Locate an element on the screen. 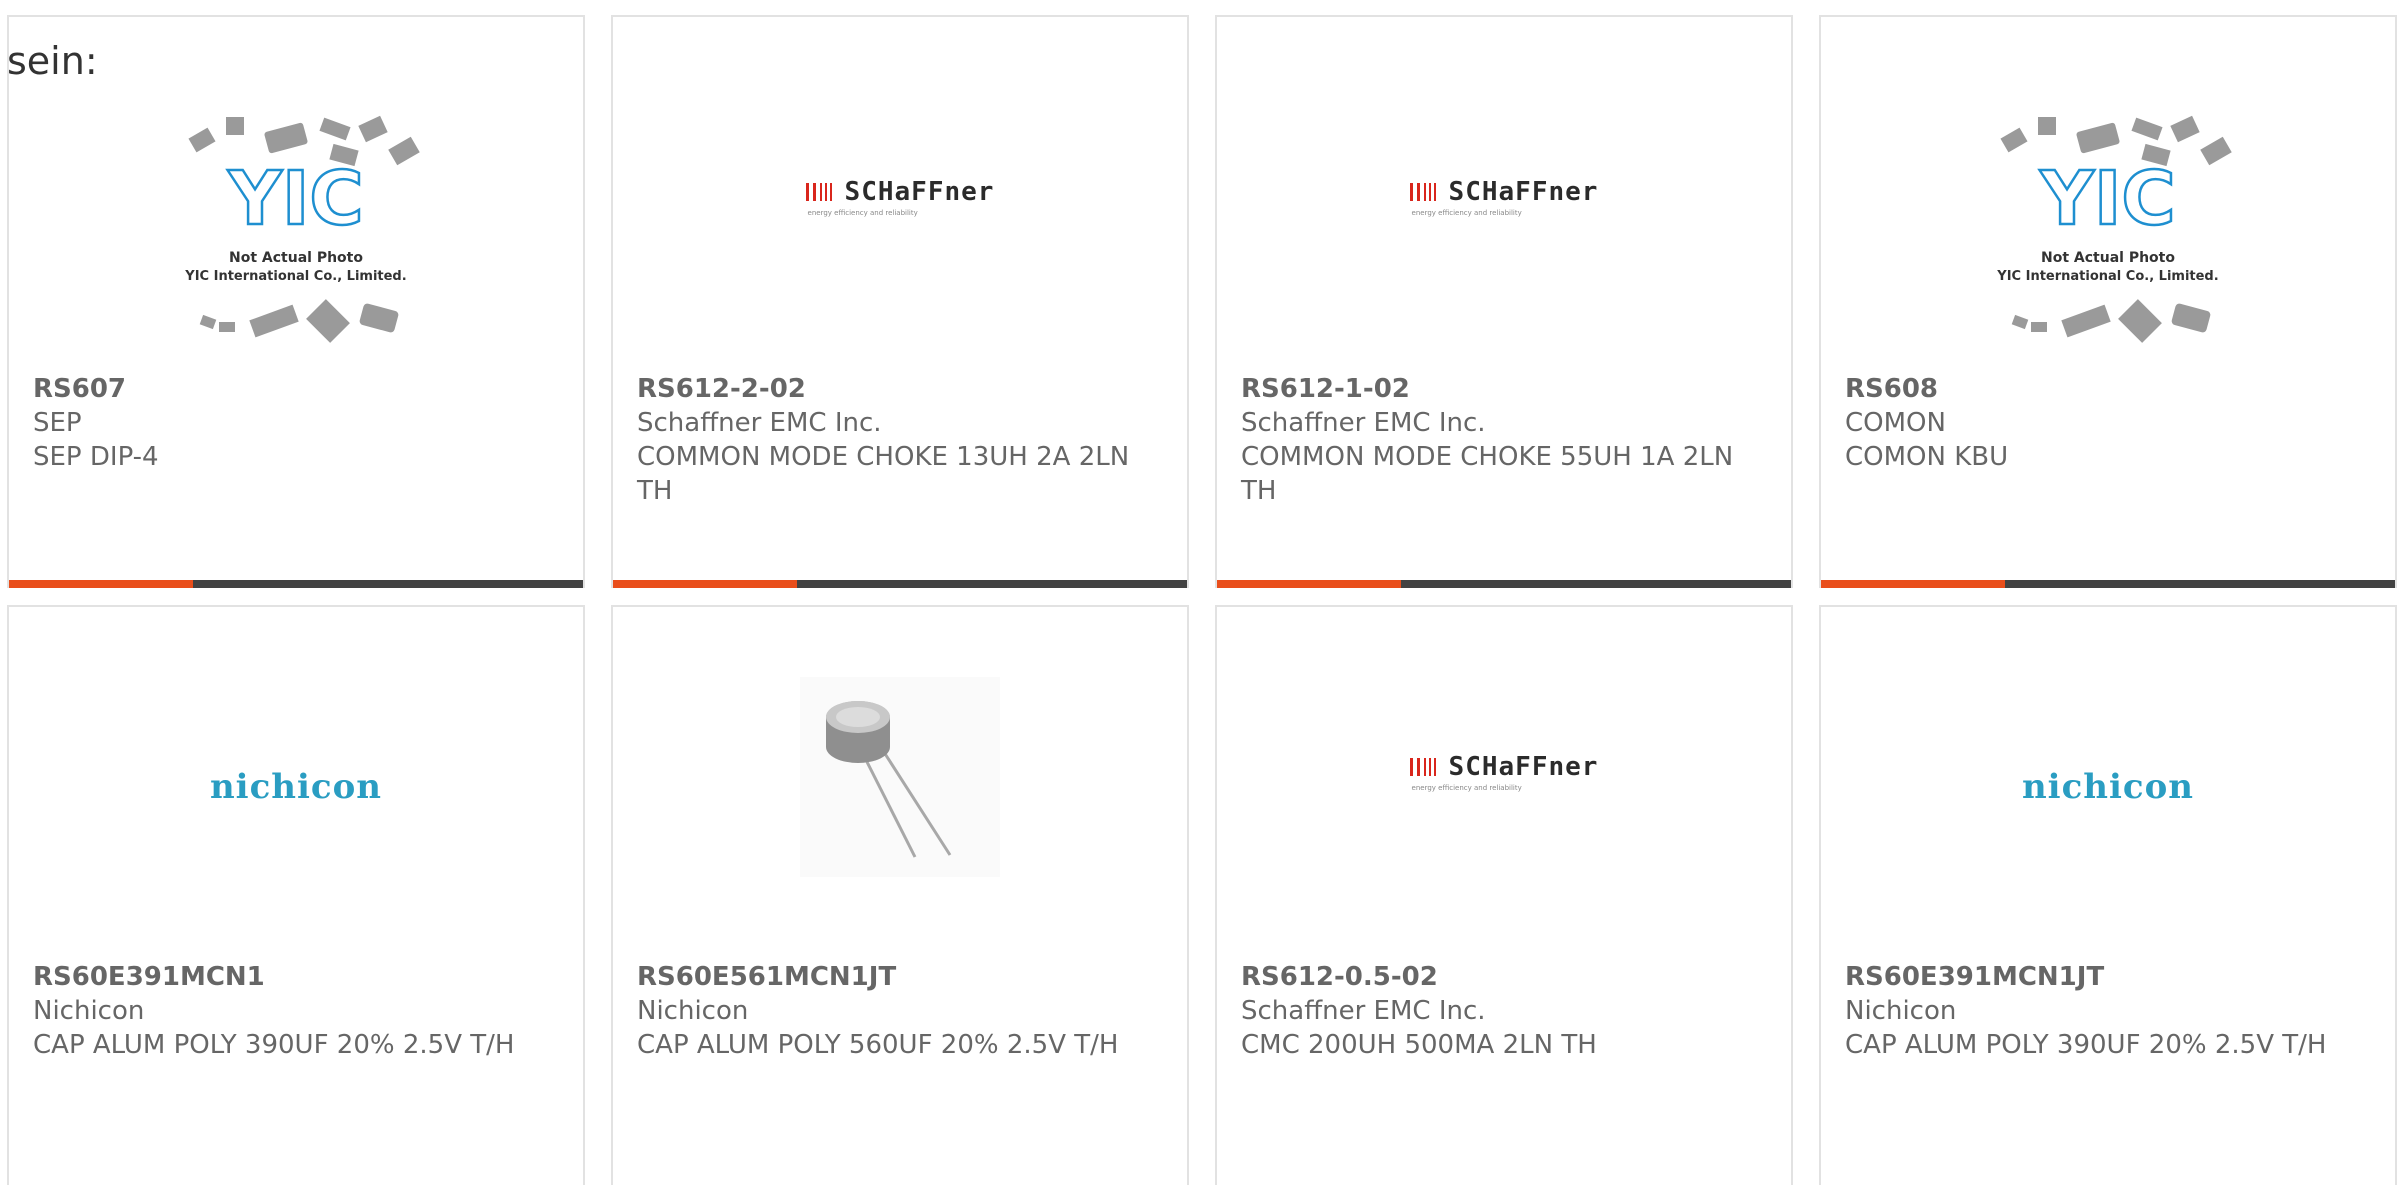 The width and height of the screenshot is (2400, 1185). description: CAP ALUM POLY 560UF 20% 2.5V T/H is located at coordinates (878, 1045).